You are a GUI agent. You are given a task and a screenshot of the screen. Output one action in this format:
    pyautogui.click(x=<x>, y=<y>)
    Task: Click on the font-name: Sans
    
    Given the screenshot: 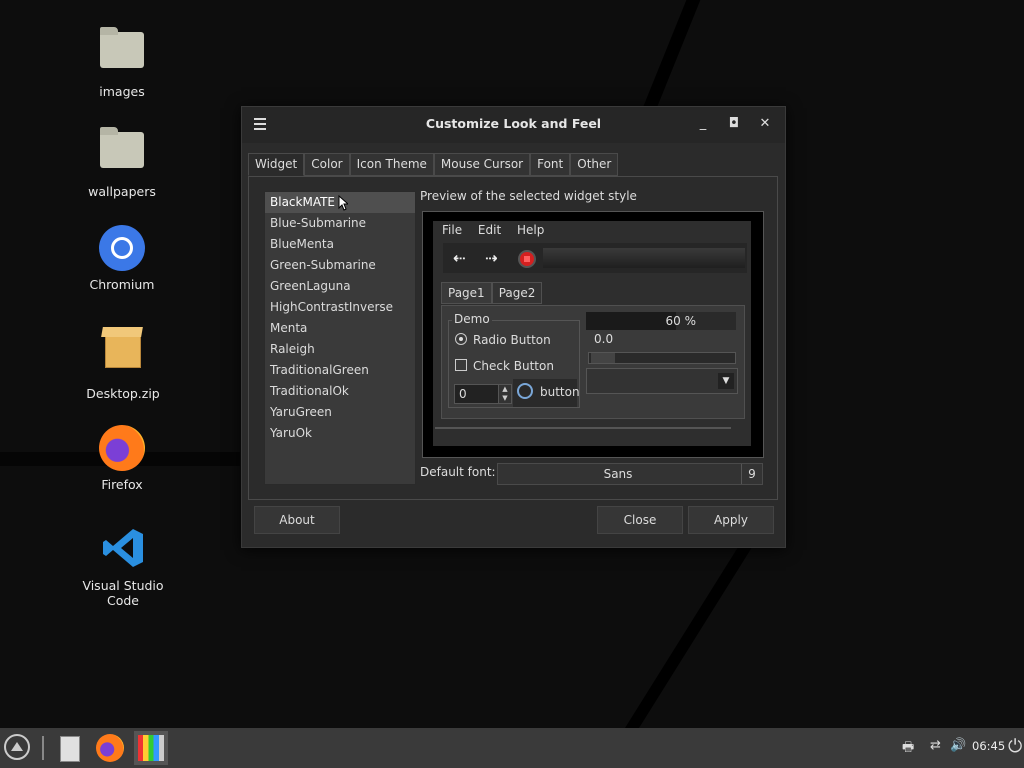 What is the action you would take?
    pyautogui.click(x=618, y=474)
    